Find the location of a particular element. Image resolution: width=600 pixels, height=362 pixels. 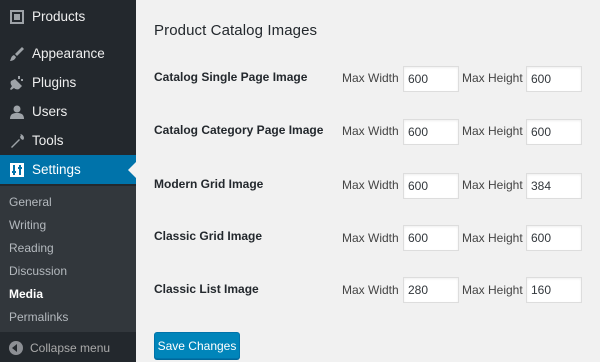

settings-icon is located at coordinates (17, 170).